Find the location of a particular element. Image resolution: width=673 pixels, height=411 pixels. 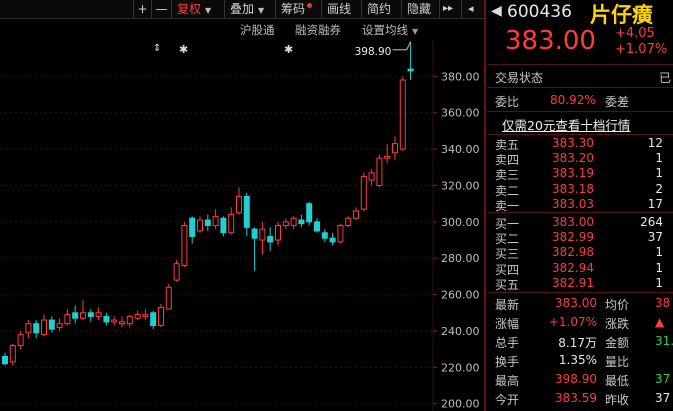

expand-icon: ▸▸ is located at coordinates (450, 9).